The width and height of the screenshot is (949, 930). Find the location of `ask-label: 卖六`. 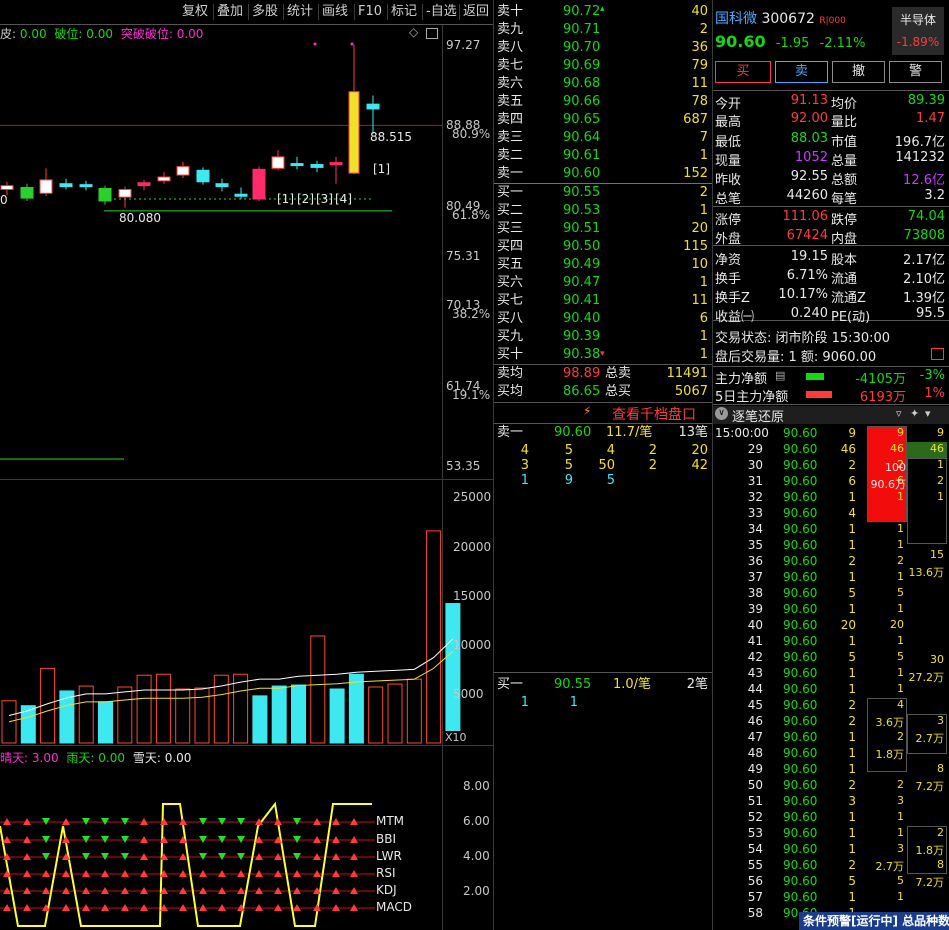

ask-label: 卖六 is located at coordinates (510, 83).